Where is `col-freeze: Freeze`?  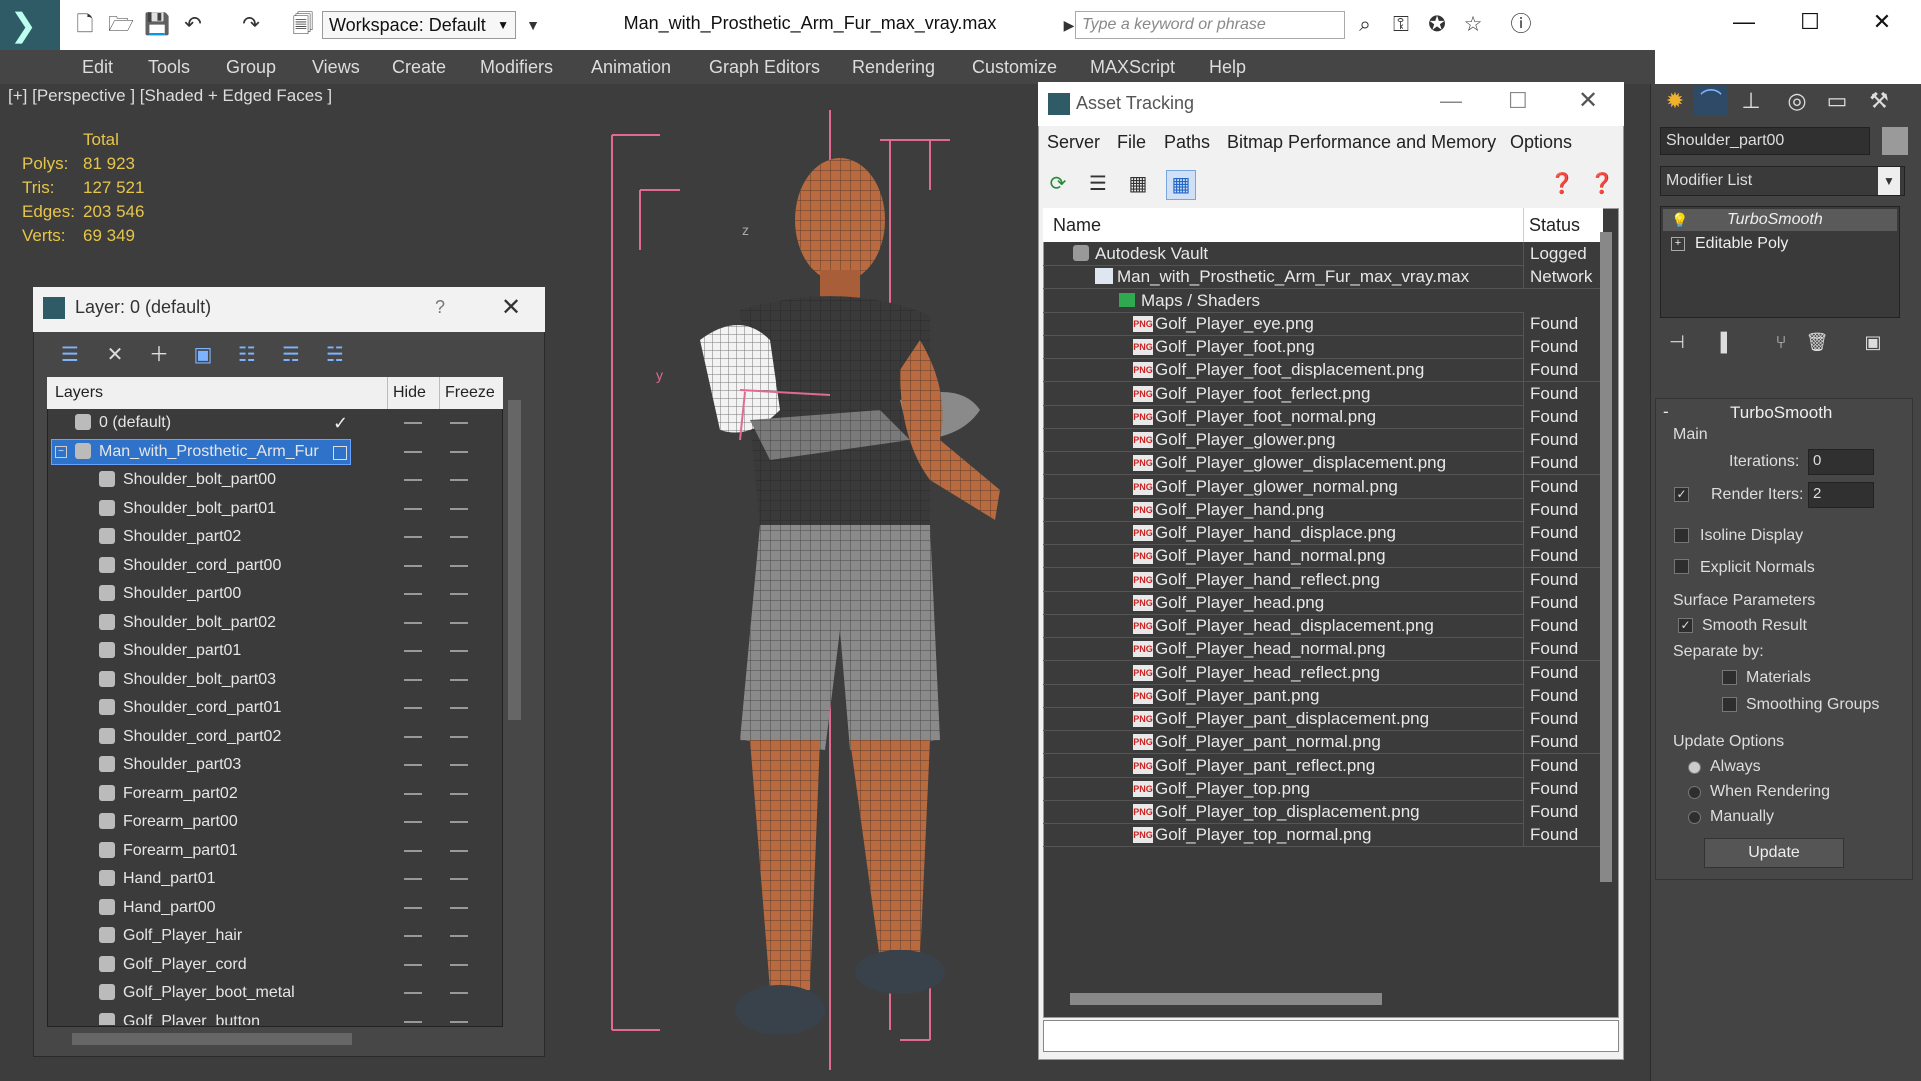 col-freeze: Freeze is located at coordinates (470, 393).